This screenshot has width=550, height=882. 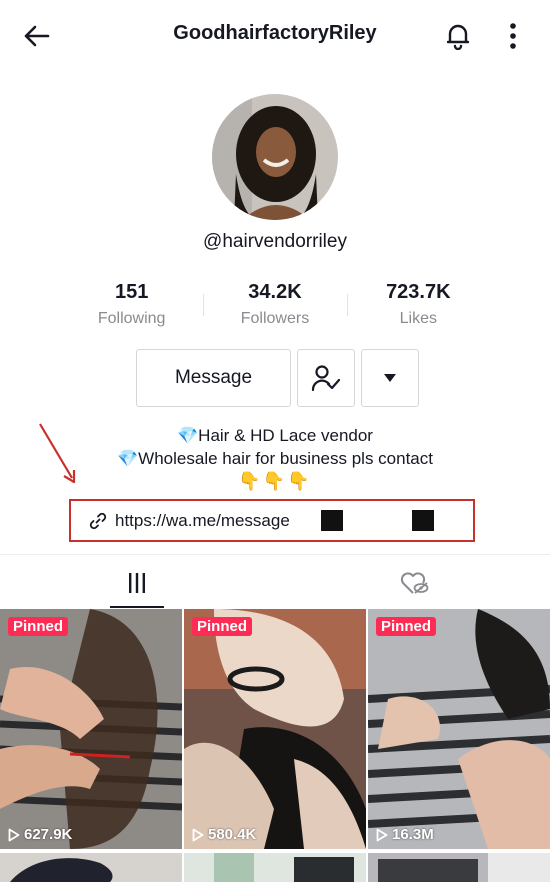 What do you see at coordinates (202, 521) in the screenshot?
I see `link-text: https://wa.me/message` at bounding box center [202, 521].